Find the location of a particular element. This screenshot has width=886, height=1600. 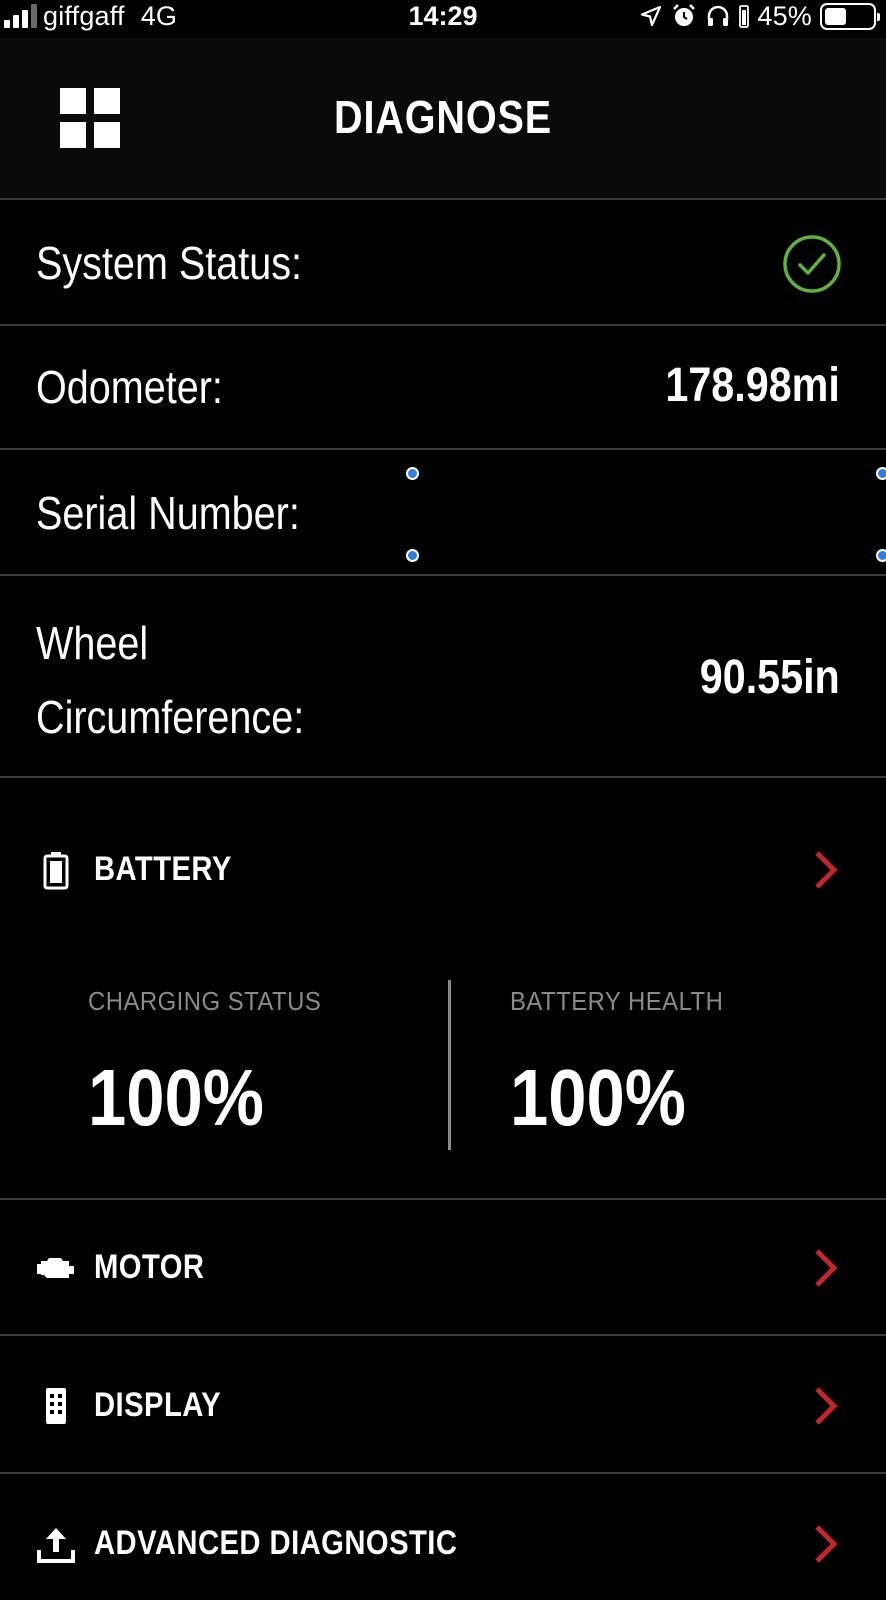

display-section-header: DISPLAY is located at coordinates (443, 1406).